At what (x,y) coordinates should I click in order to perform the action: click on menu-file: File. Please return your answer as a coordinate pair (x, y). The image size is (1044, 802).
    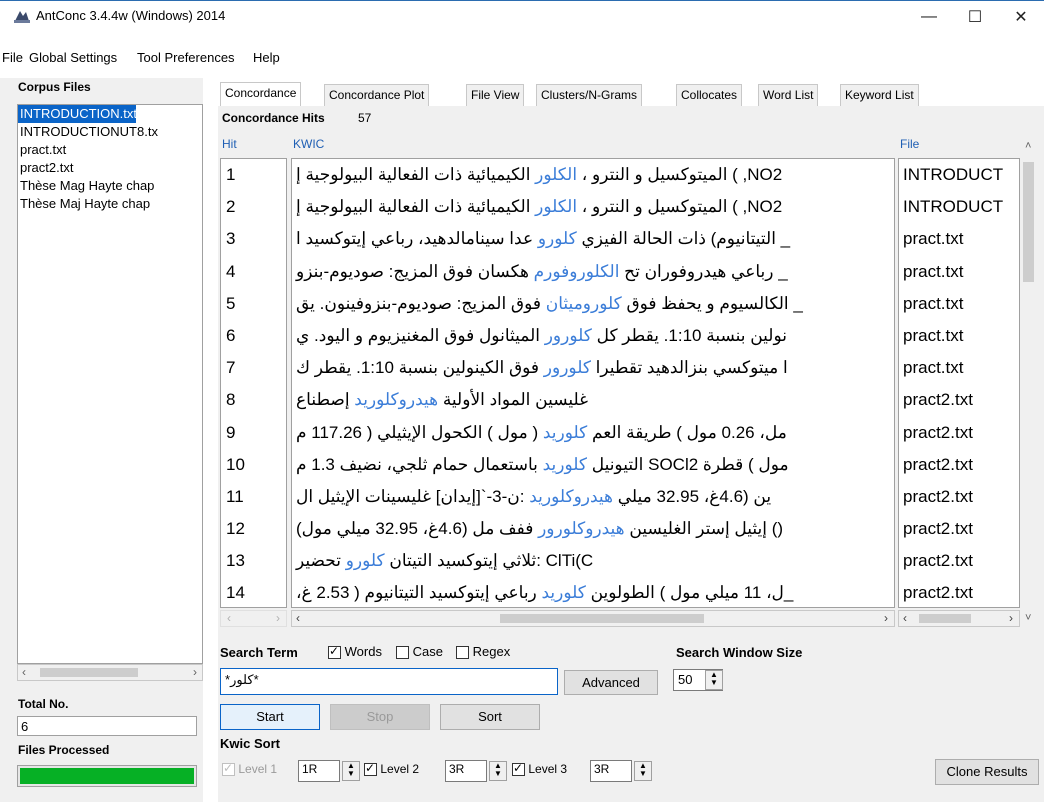
    Looking at the image, I should click on (12, 57).